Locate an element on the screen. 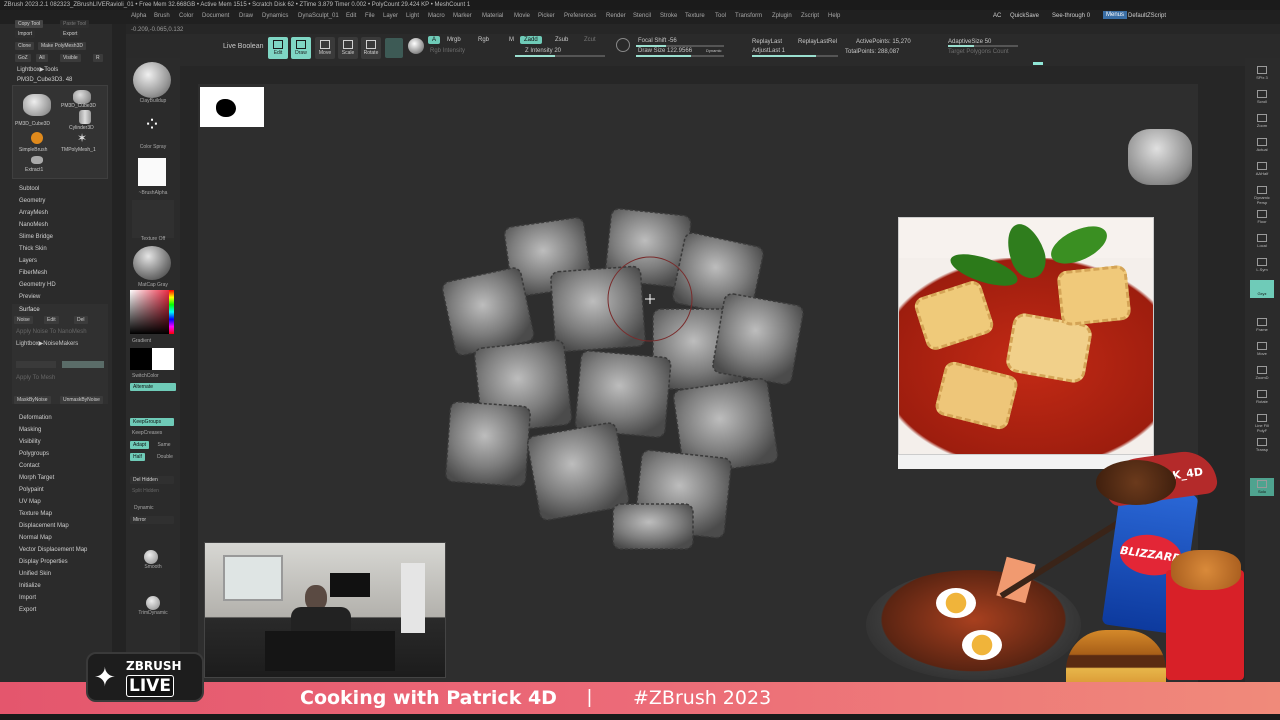 The height and width of the screenshot is (720, 1280). zoom-button: Zoom is located at coordinates (1262, 121).